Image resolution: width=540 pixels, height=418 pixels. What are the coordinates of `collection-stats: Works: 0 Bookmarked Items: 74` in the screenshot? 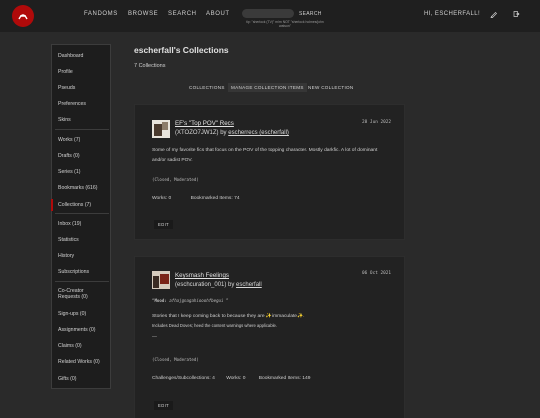 It's located at (196, 198).